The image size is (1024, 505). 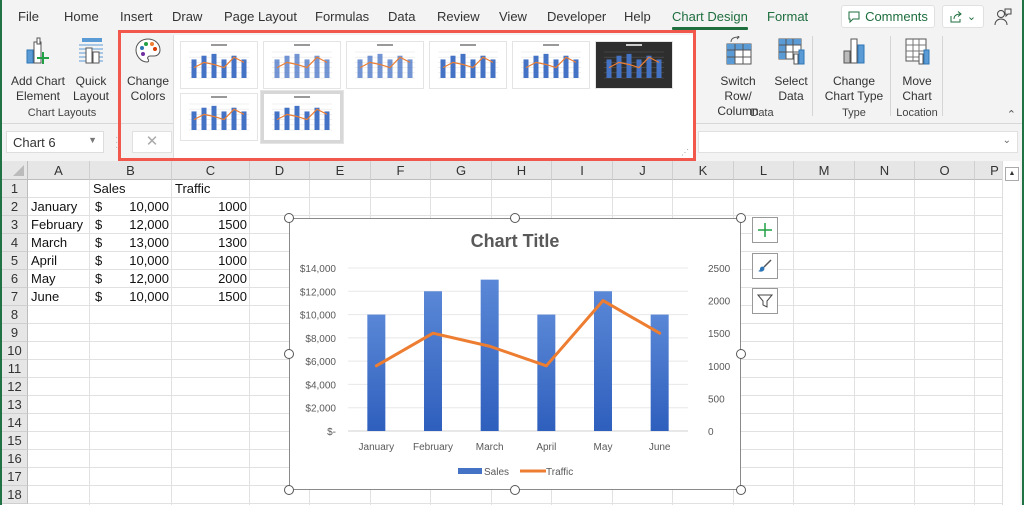 I want to click on add-chart-element-button: Add Chart Element, so click(x=38, y=70).